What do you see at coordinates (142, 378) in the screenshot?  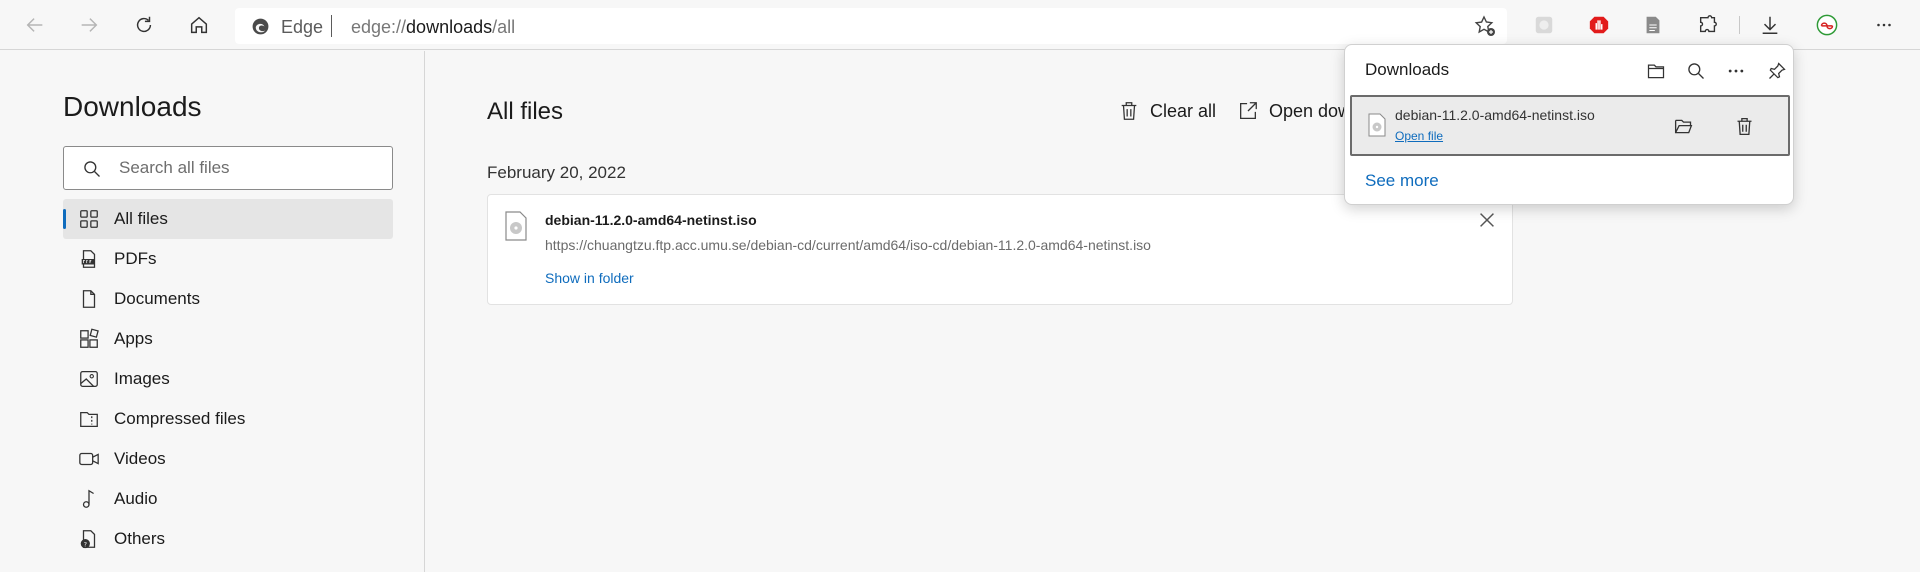 I see `sidebar-item-label: Images` at bounding box center [142, 378].